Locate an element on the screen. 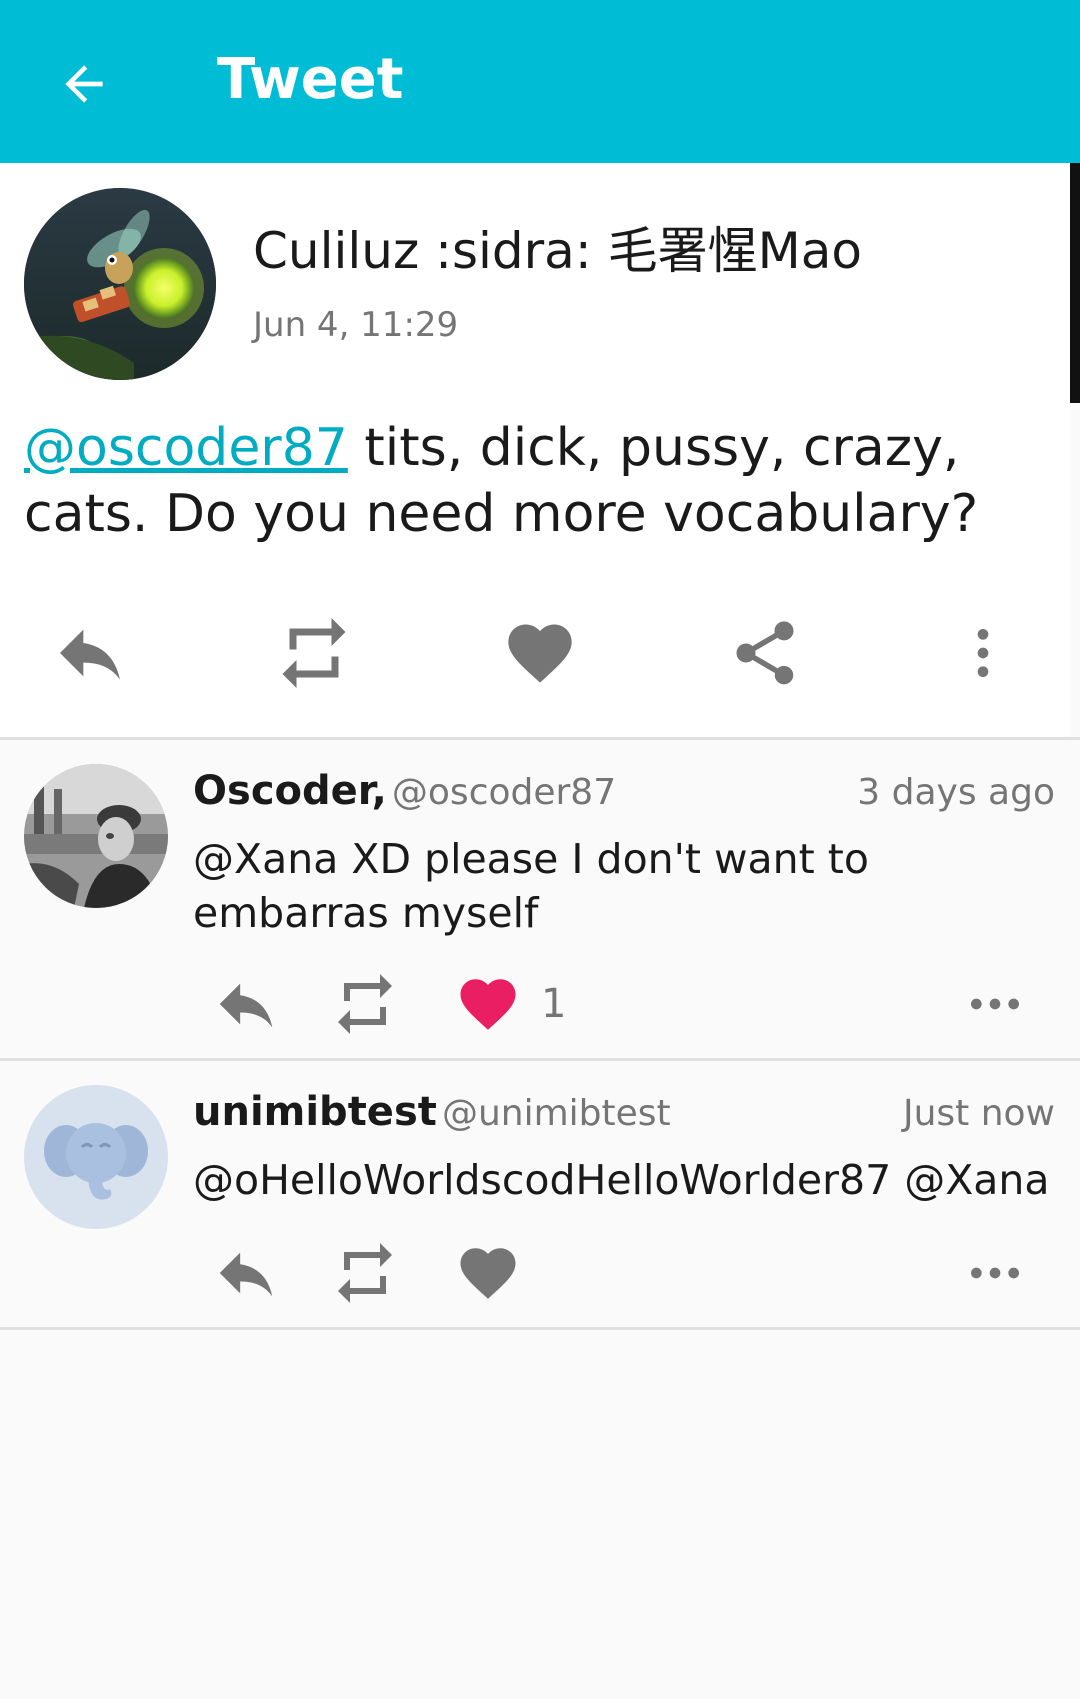  favorite-count: 1 is located at coordinates (554, 1004).